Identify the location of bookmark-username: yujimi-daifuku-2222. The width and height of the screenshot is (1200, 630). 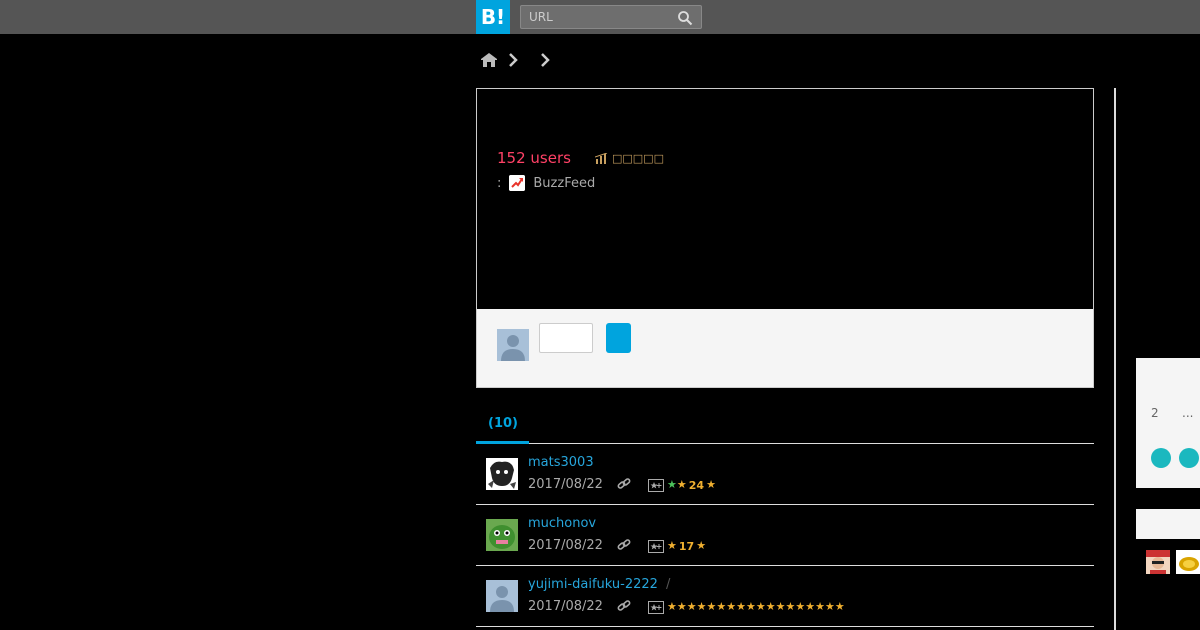
(593, 584).